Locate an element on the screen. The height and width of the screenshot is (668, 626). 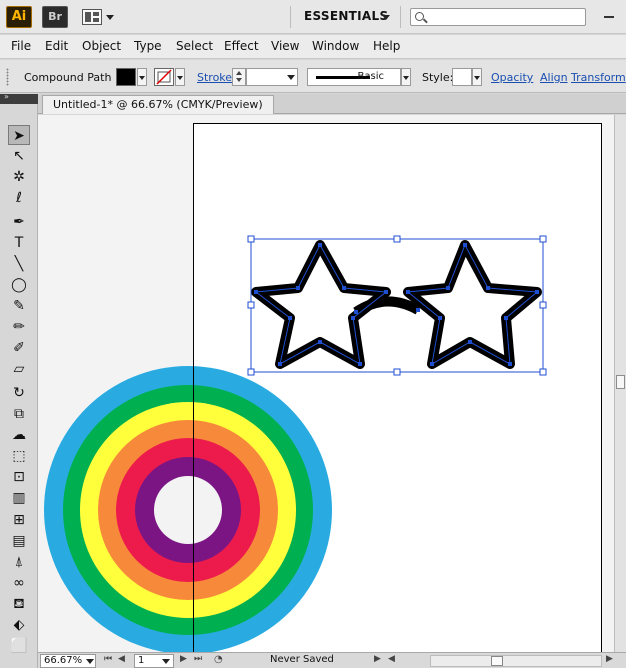
paintbrush-tool: ✎ is located at coordinates (19, 306).